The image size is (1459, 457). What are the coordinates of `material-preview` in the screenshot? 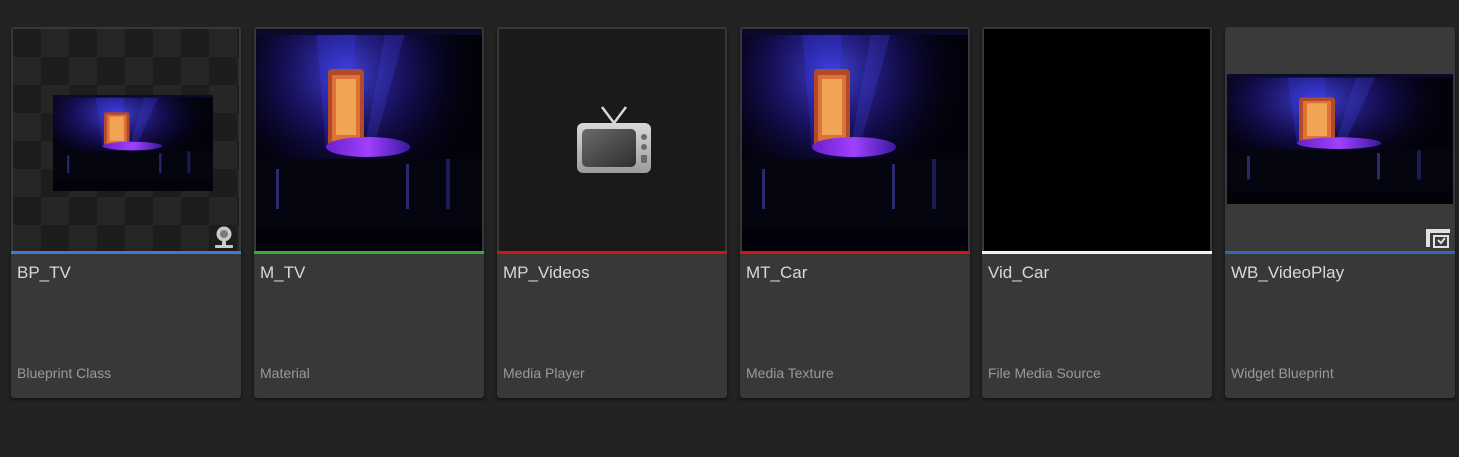 It's located at (369, 140).